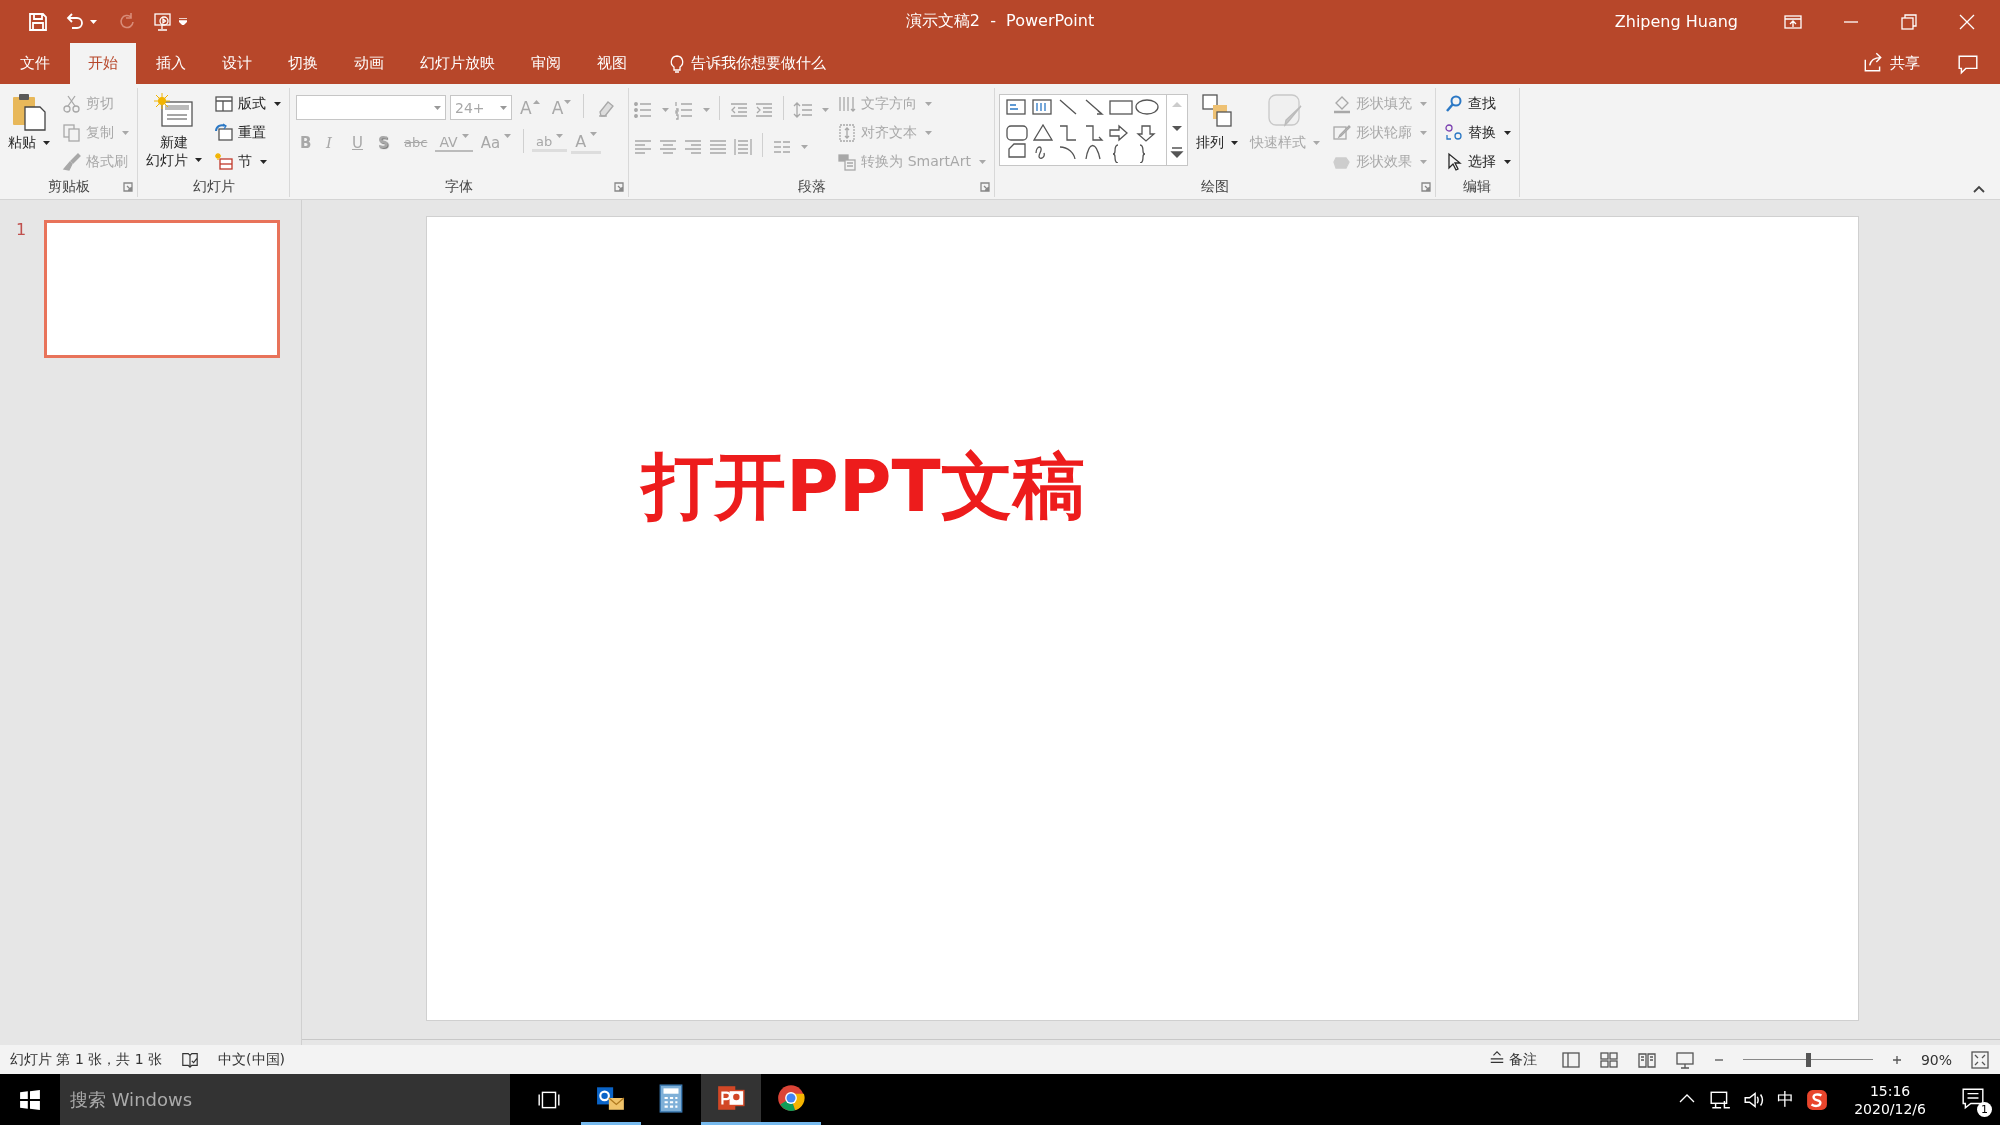 This screenshot has width=2000, height=1125. What do you see at coordinates (72, 133) in the screenshot?
I see `copy-icon` at bounding box center [72, 133].